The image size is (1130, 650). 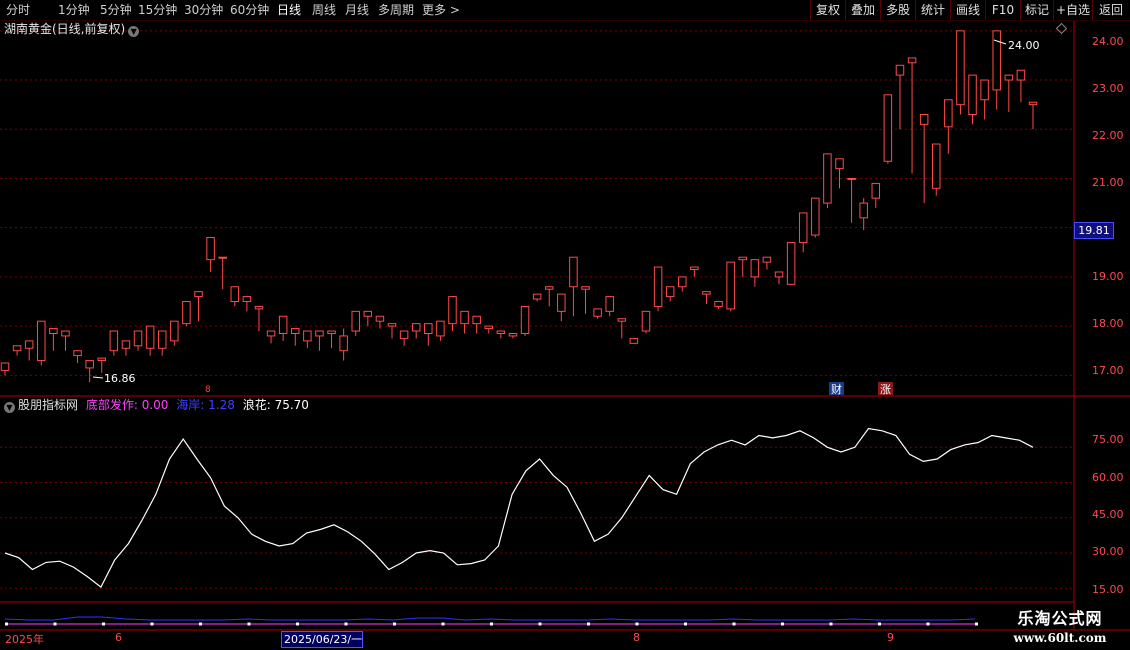 What do you see at coordinates (1108, 514) in the screenshot?
I see `indicator-axis: 75.00 60.00 45.00 30.00 15.00` at bounding box center [1108, 514].